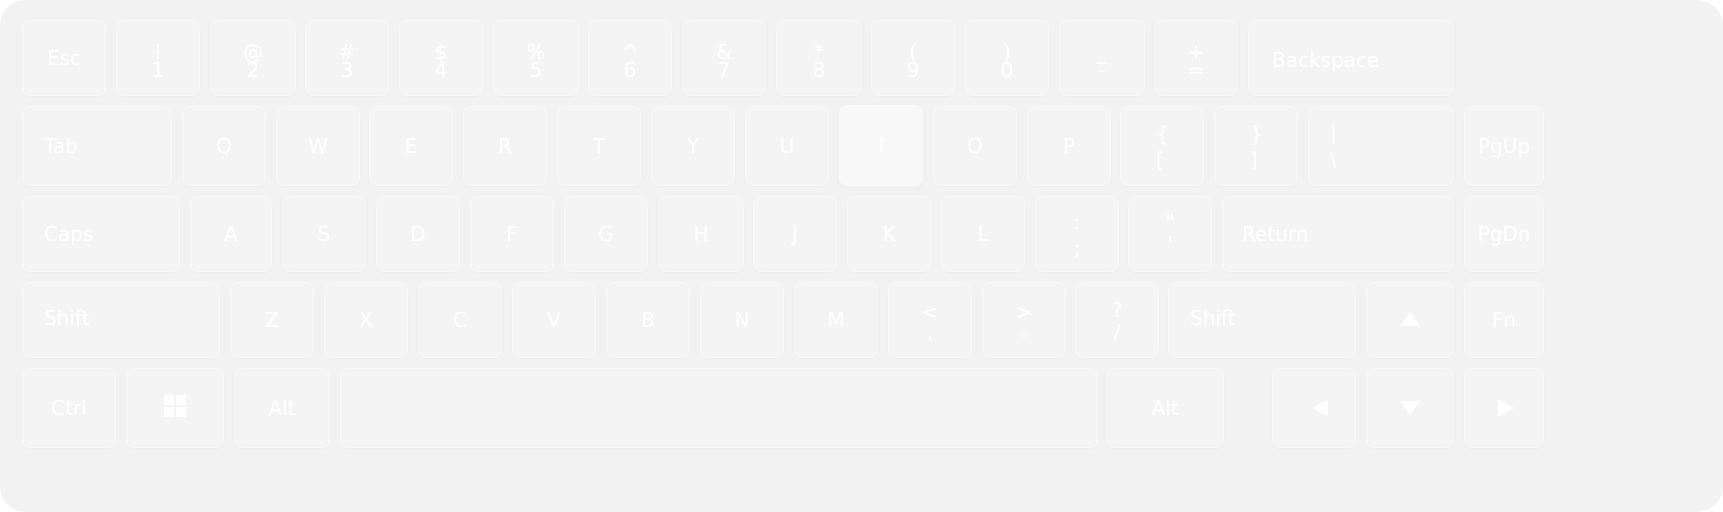 This screenshot has width=1723, height=512. What do you see at coordinates (61, 146) in the screenshot?
I see `key-label: Tab` at bounding box center [61, 146].